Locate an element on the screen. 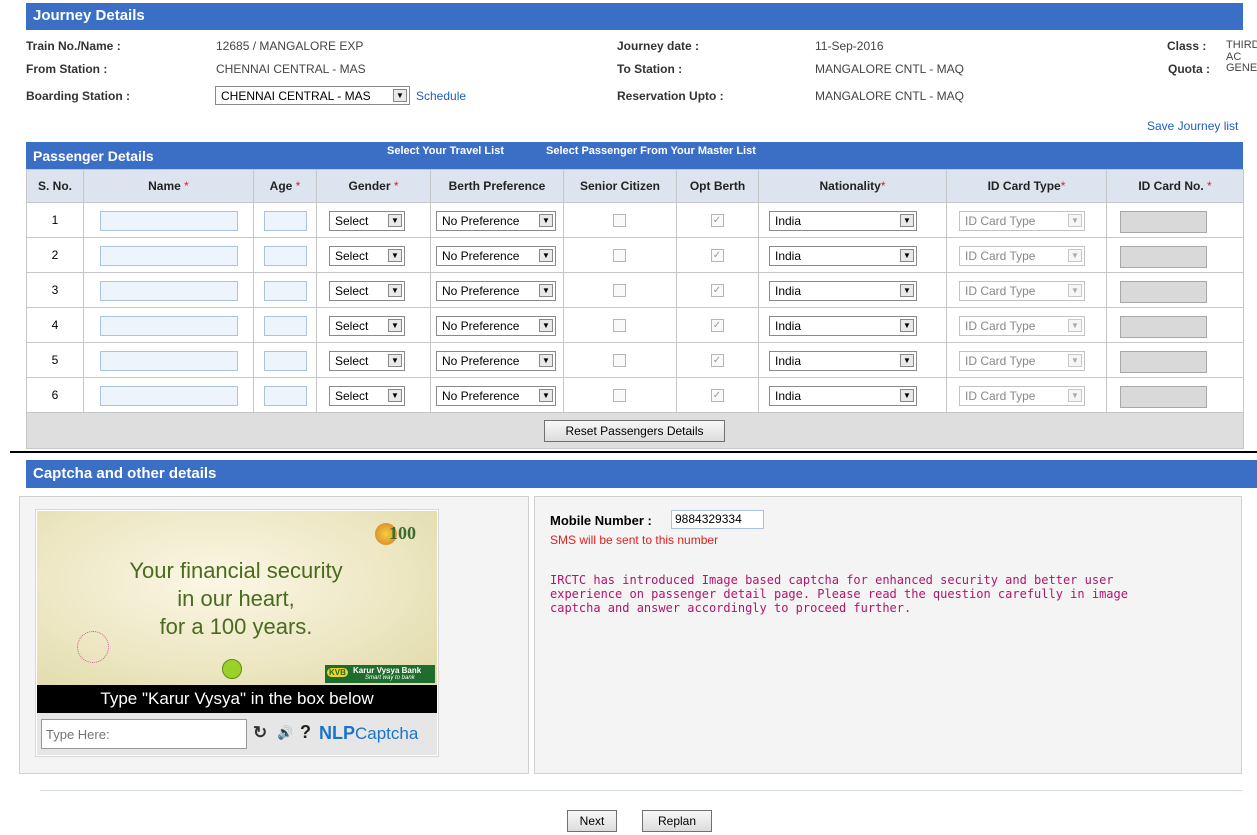 Image resolution: width=1257 pixels, height=835 pixels. quota-value: GENERAL is located at coordinates (1241, 68).